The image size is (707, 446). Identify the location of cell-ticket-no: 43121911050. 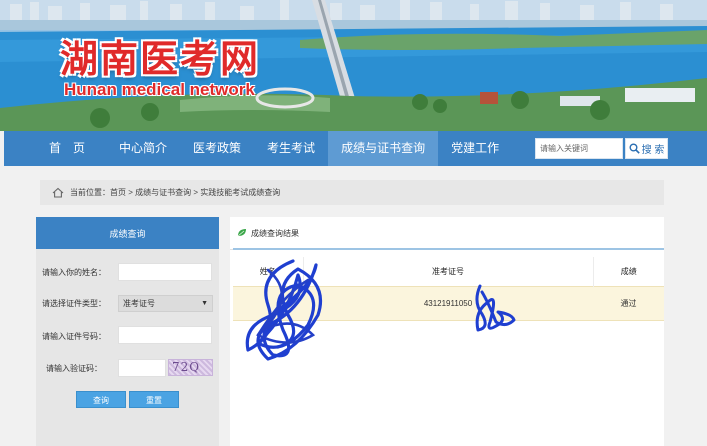
(448, 303).